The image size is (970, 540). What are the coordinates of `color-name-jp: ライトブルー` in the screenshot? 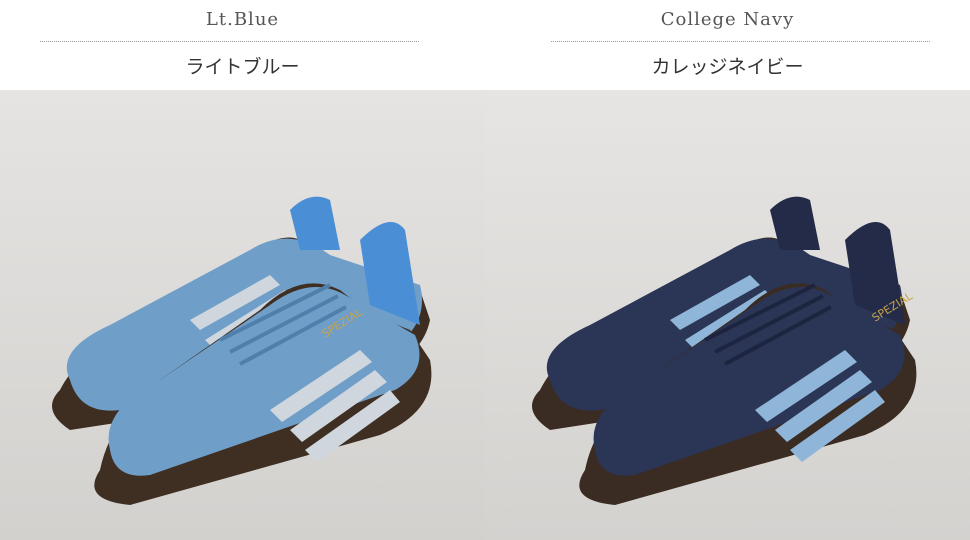 It's located at (242, 67).